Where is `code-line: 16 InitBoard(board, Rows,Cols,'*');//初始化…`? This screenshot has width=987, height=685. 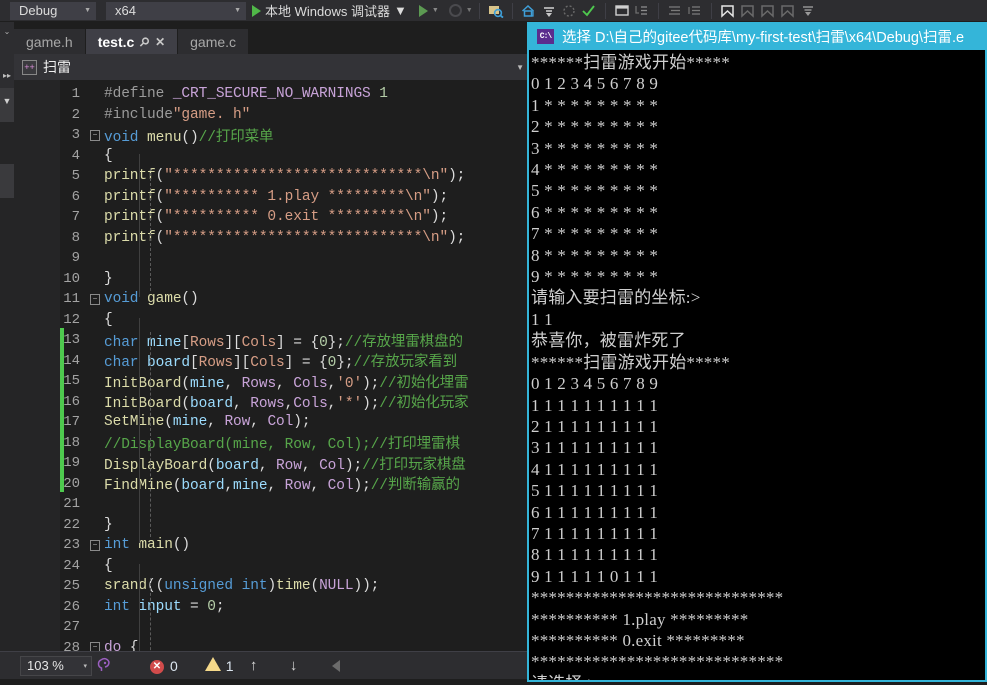
code-line: 16 InitBoard(board, Rows,Cols,'*');//初始化… is located at coordinates (272, 402).